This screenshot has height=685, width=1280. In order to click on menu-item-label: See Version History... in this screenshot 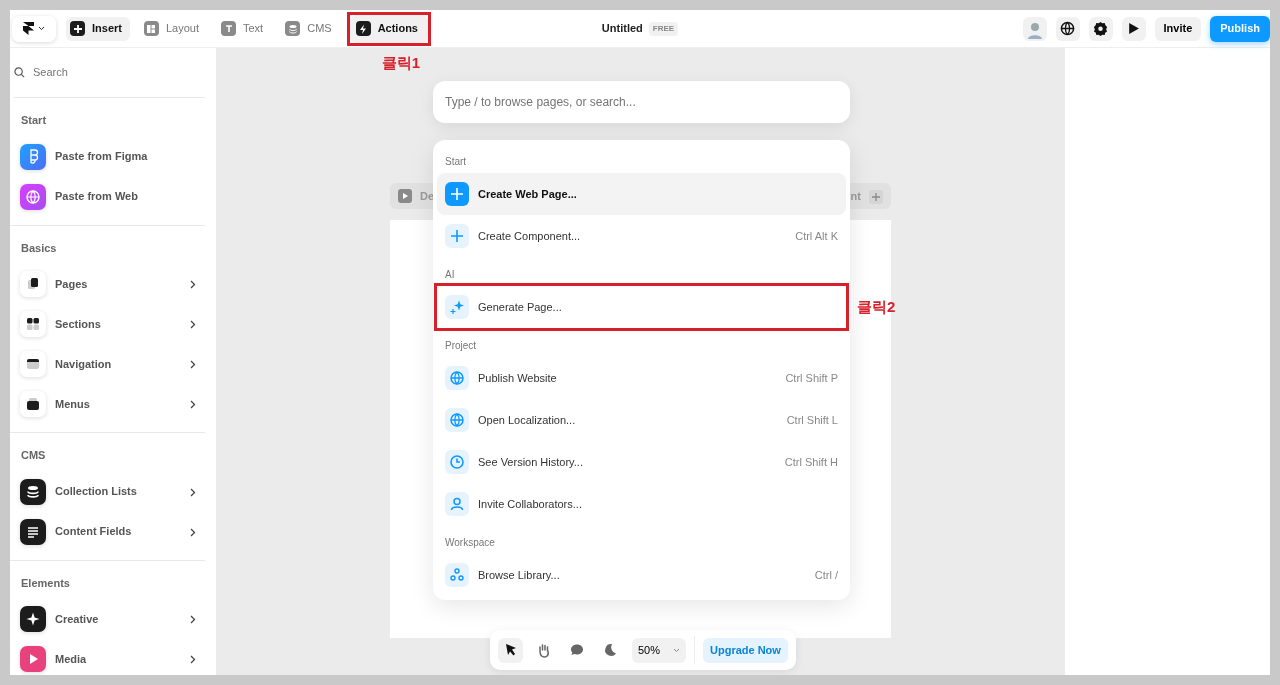, I will do `click(530, 462)`.